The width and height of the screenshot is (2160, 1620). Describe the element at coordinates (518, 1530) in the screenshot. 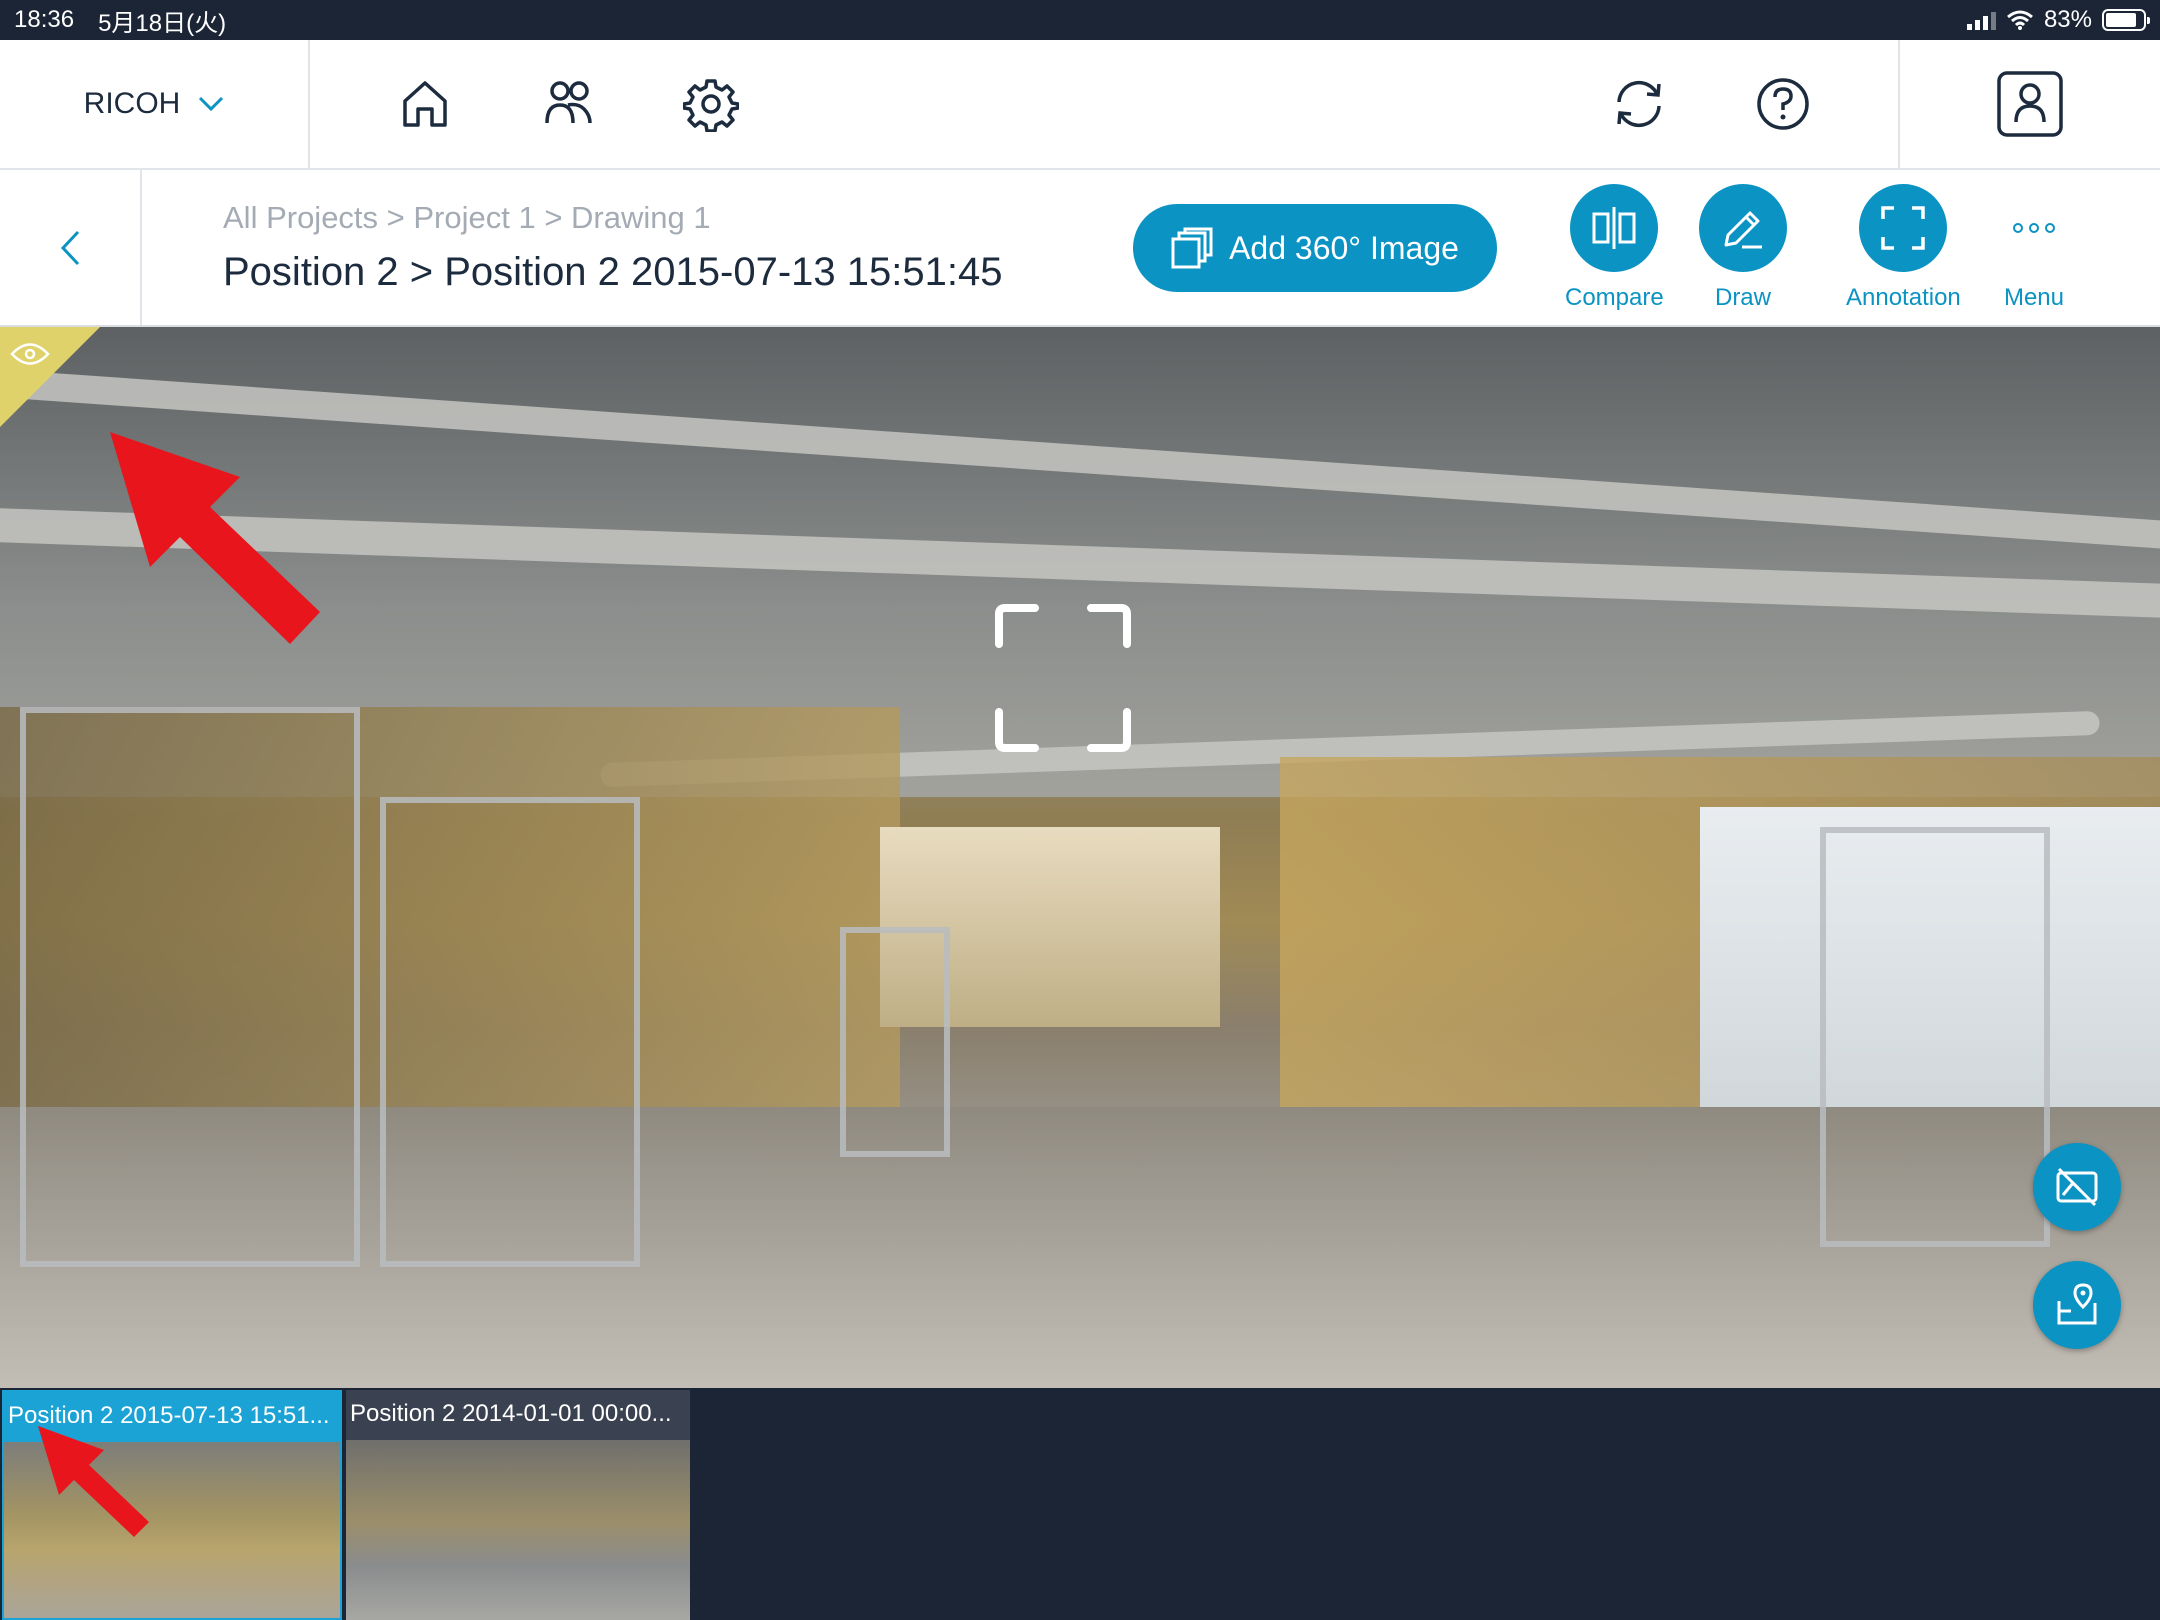

I see `thumbnail-image` at that location.